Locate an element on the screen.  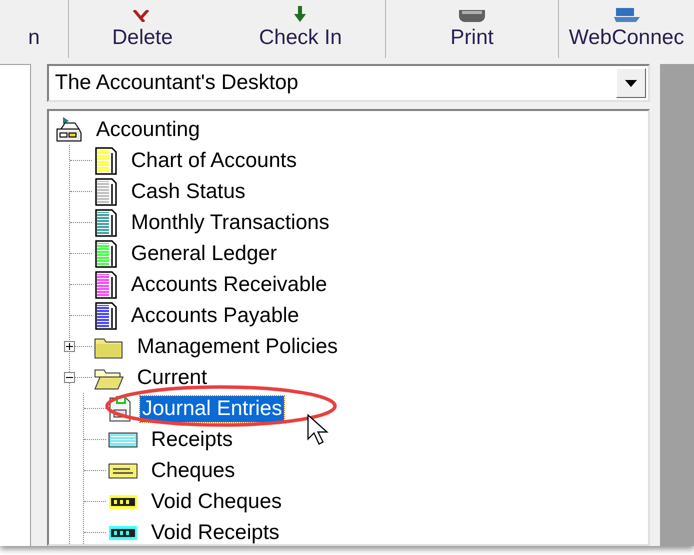
collapse-toggle is located at coordinates (69, 377).